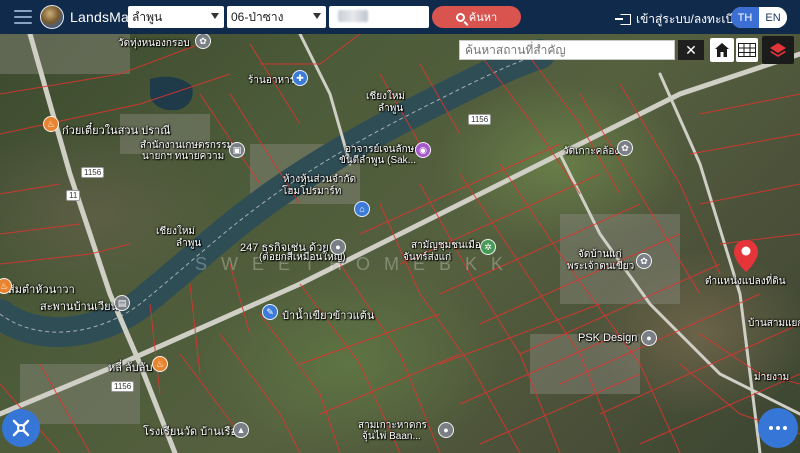 Image resolution: width=800 pixels, height=453 pixels. What do you see at coordinates (116, 130) in the screenshot?
I see `map-place-label: ก๋วยเตี๋ยวในสวน ปราณี` at bounding box center [116, 130].